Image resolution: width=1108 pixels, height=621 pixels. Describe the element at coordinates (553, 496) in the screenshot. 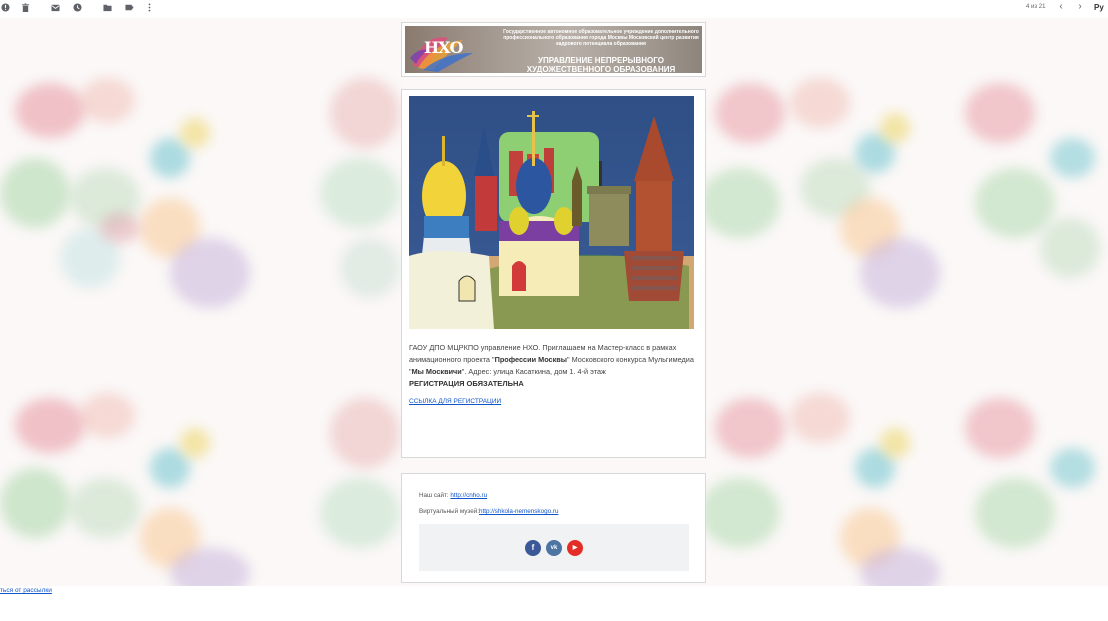

I see `site-line: Наш сайт: http://cnho.ru` at that location.